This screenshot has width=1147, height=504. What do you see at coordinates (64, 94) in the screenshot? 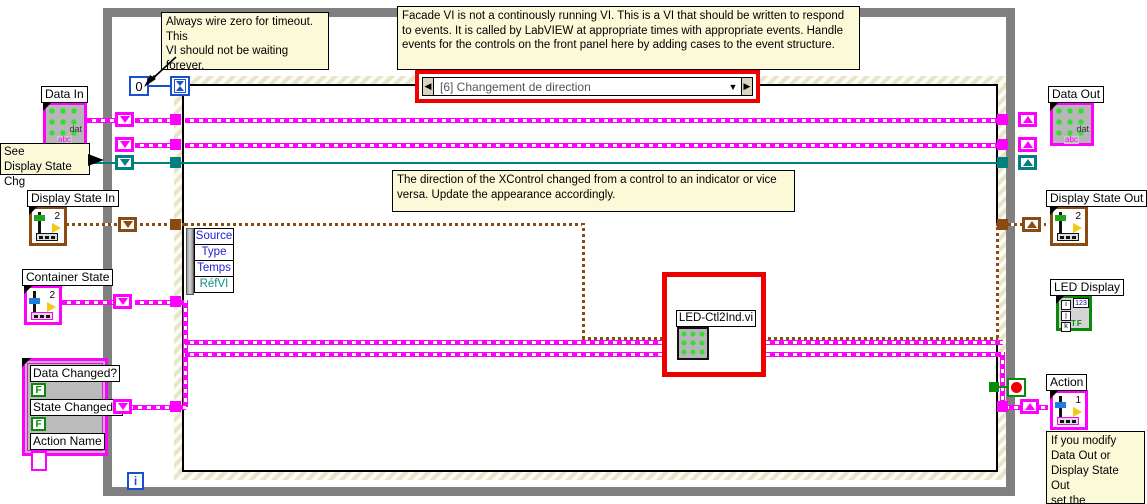
I see `data-in-label: Data In` at bounding box center [64, 94].